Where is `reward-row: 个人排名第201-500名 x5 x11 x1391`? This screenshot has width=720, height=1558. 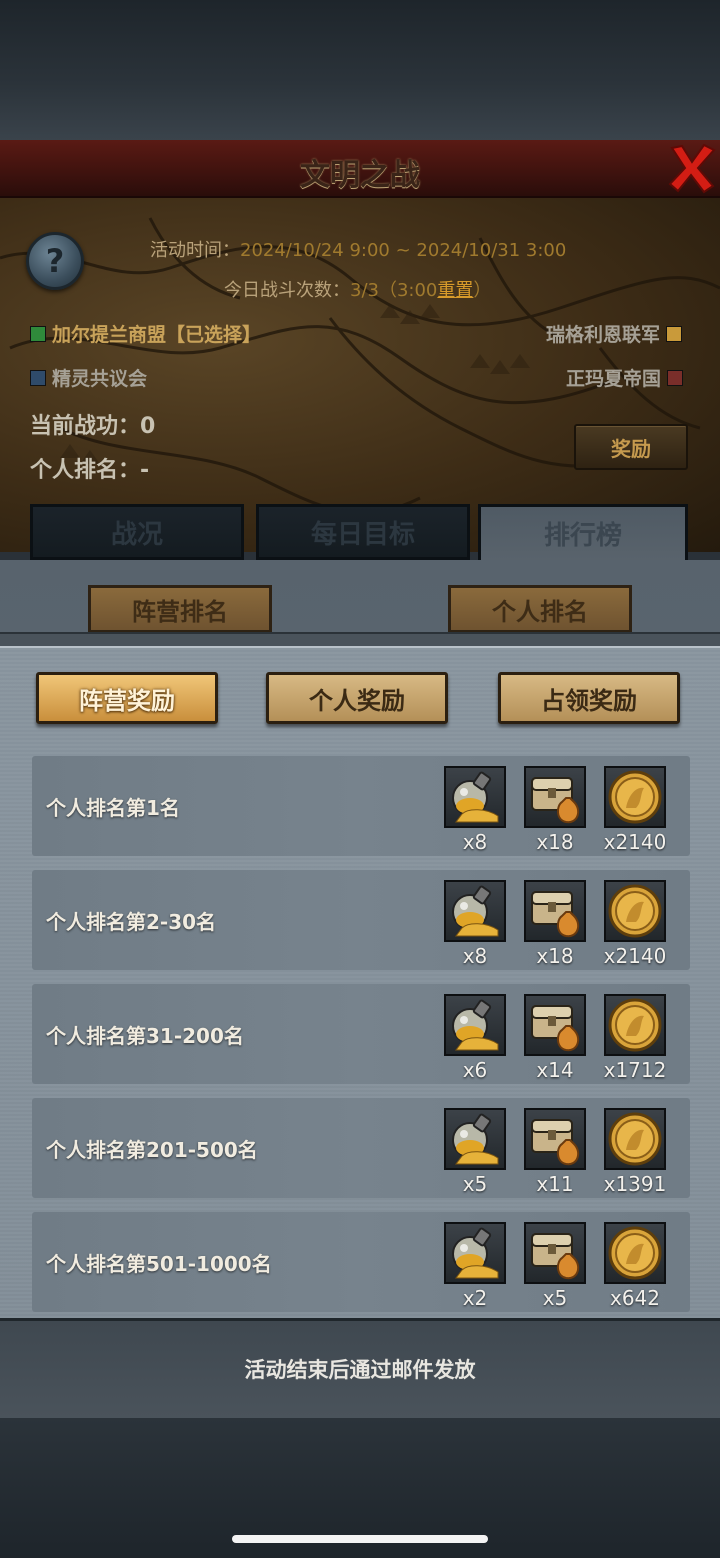
reward-row: 个人排名第201-500名 x5 x11 x1391 is located at coordinates (361, 1148).